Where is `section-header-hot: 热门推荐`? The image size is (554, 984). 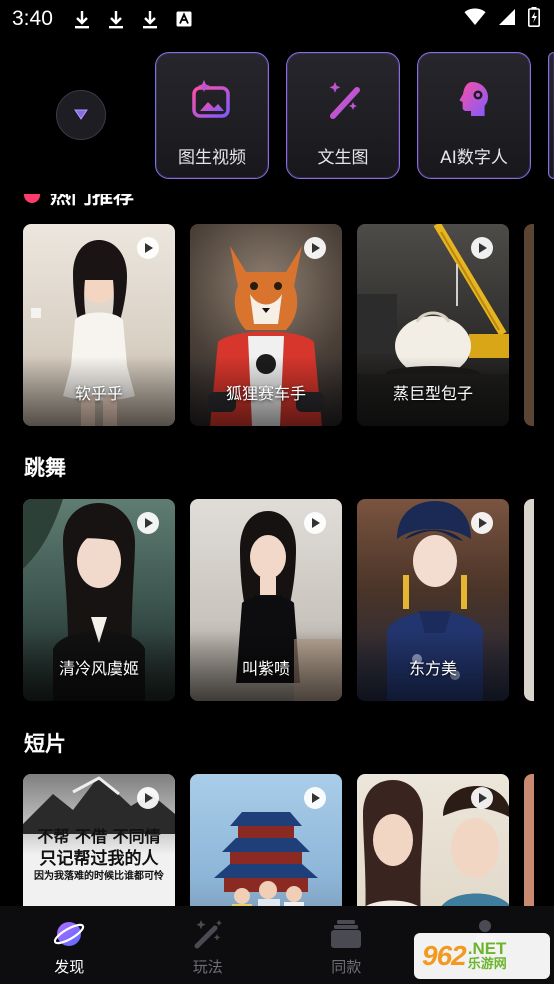
section-header-hot: 热门推荐 is located at coordinates (79, 202).